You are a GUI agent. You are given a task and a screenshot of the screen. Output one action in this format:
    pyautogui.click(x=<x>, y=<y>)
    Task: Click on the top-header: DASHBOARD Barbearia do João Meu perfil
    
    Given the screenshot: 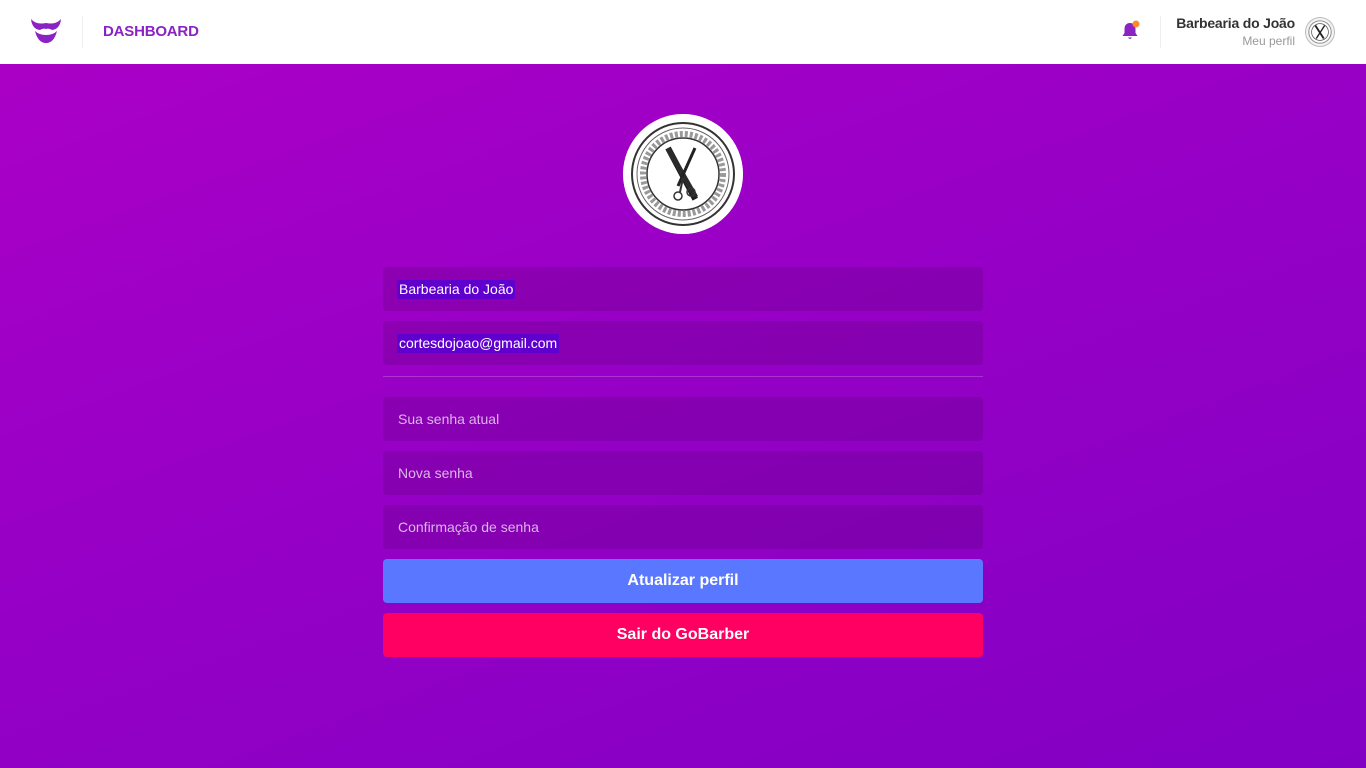 What is the action you would take?
    pyautogui.click(x=683, y=32)
    